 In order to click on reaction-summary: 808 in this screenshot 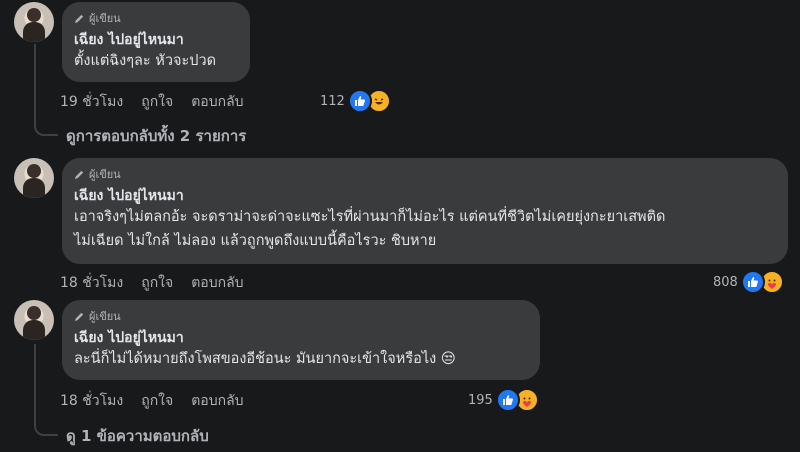, I will do `click(748, 282)`.